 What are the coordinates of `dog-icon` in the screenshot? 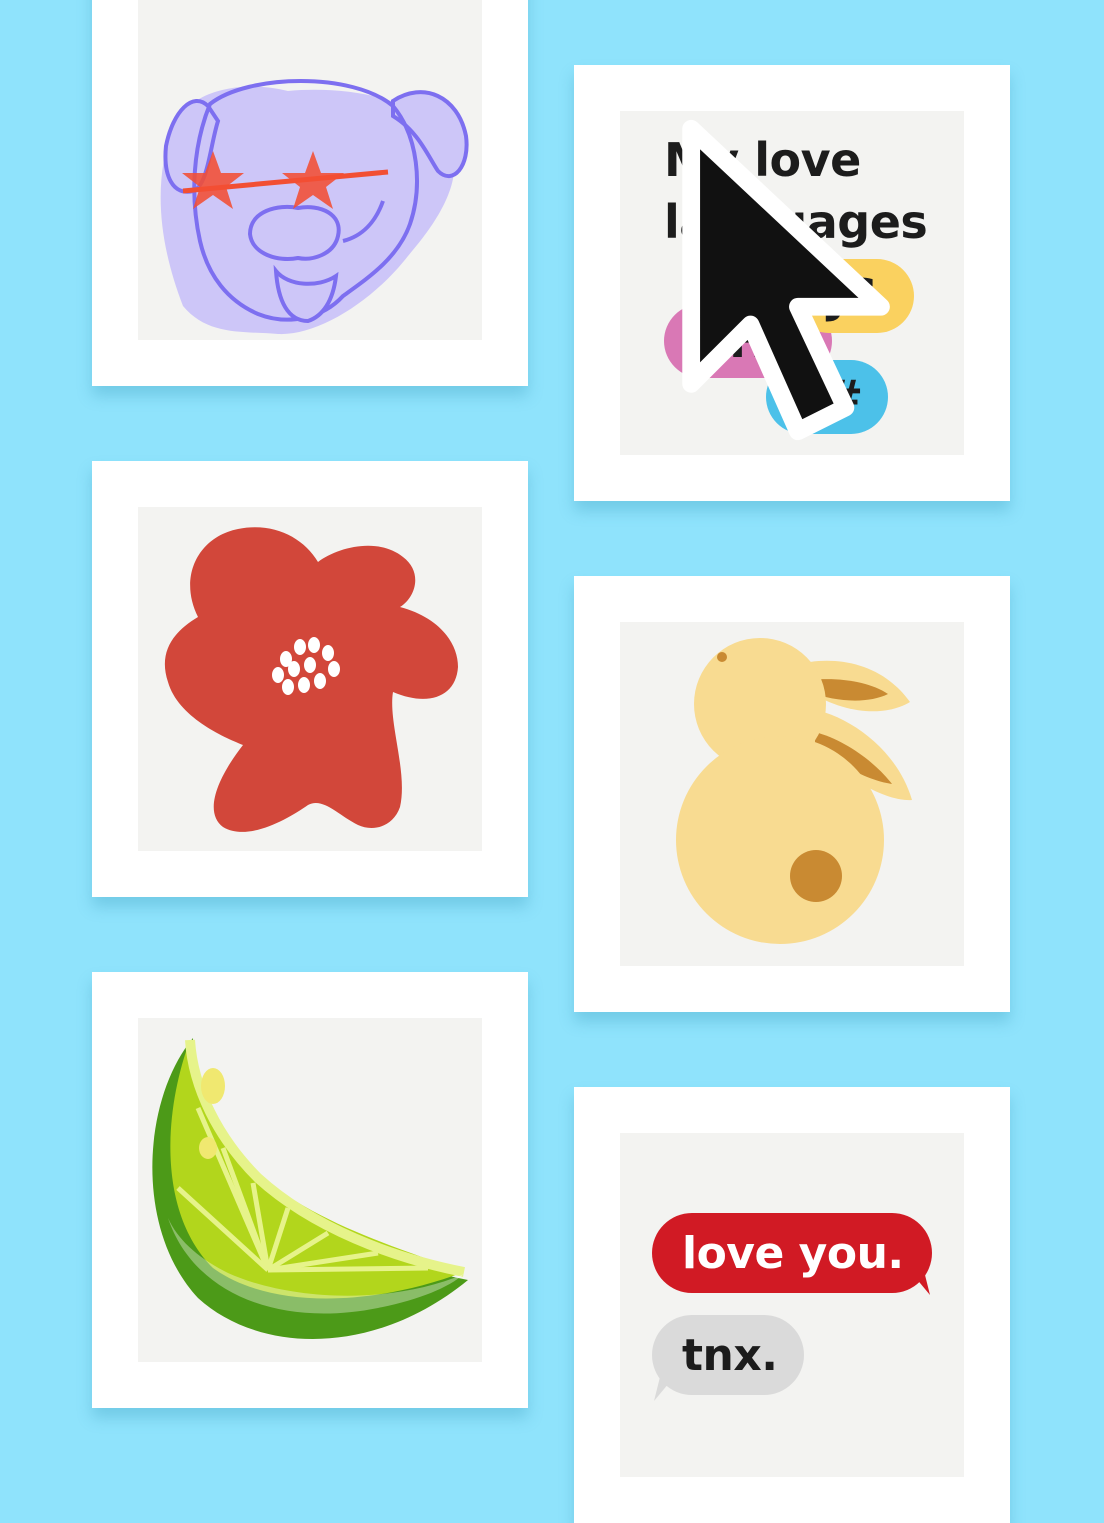 It's located at (314, 207).